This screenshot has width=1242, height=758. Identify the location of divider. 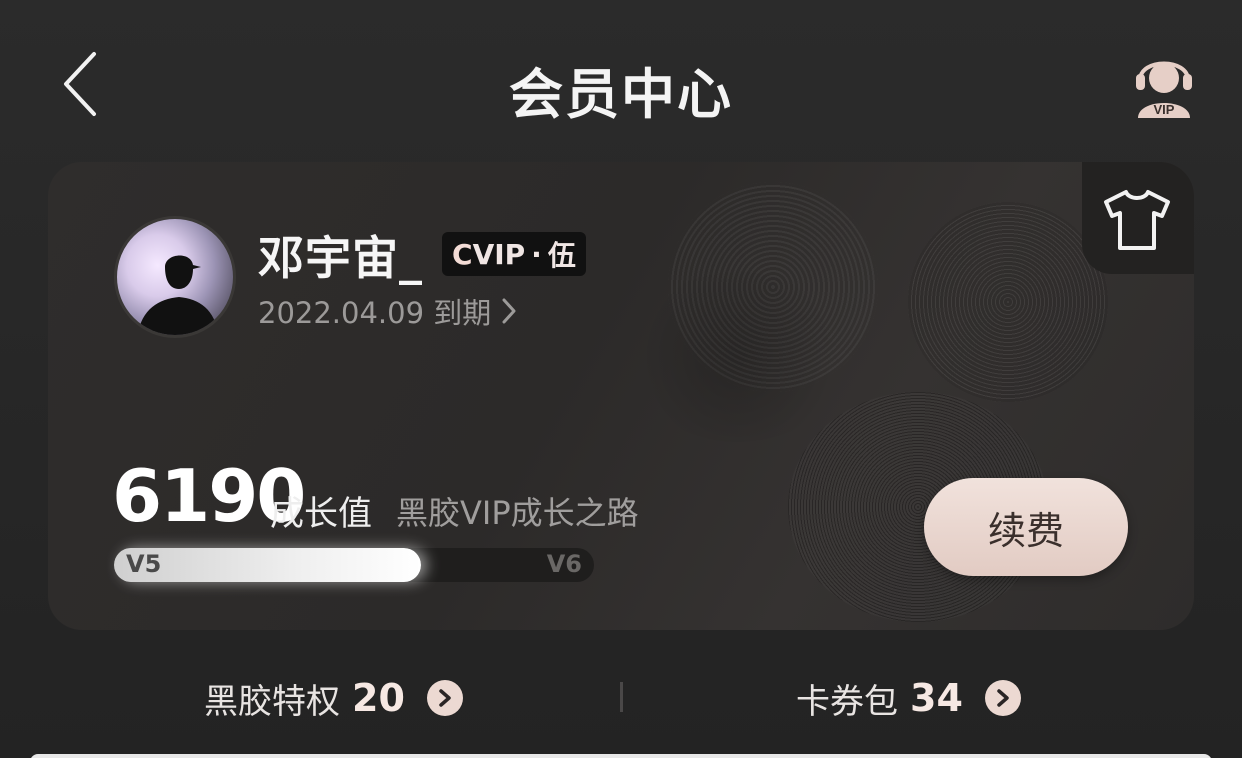
(621, 697).